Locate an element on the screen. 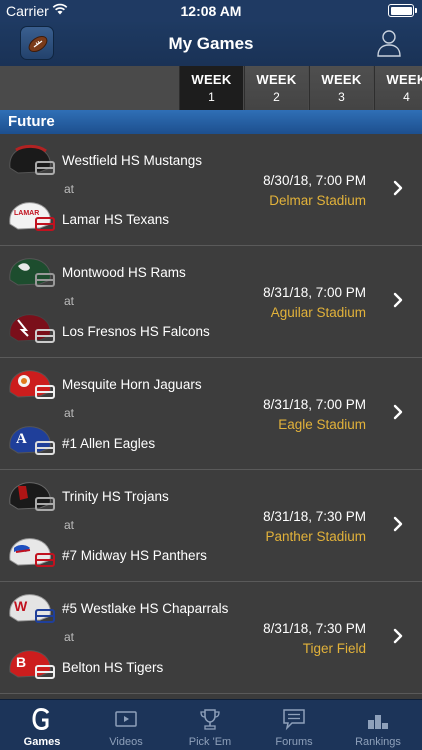  nav-bar: My Games is located at coordinates (211, 44).